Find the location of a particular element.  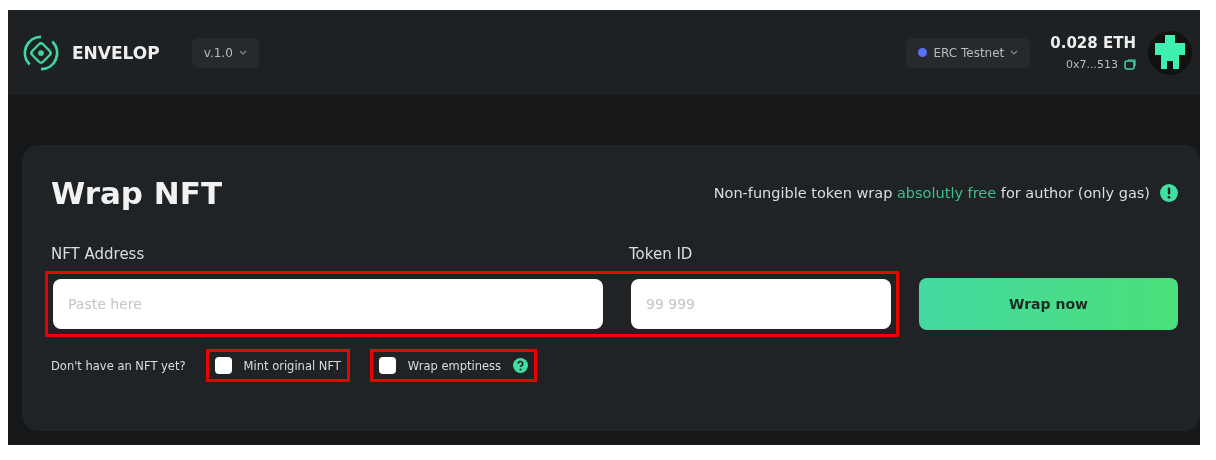

field-label: NFT Address is located at coordinates (98, 254).